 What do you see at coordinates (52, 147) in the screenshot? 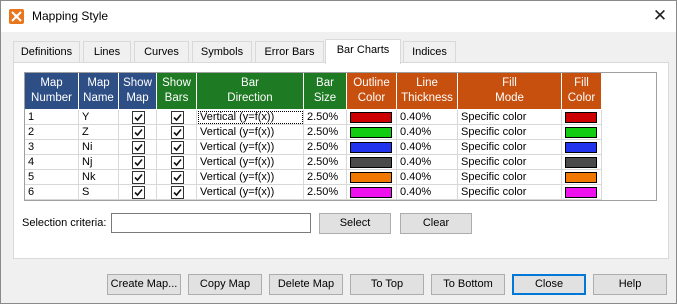
I see `cell-map-number: 3` at bounding box center [52, 147].